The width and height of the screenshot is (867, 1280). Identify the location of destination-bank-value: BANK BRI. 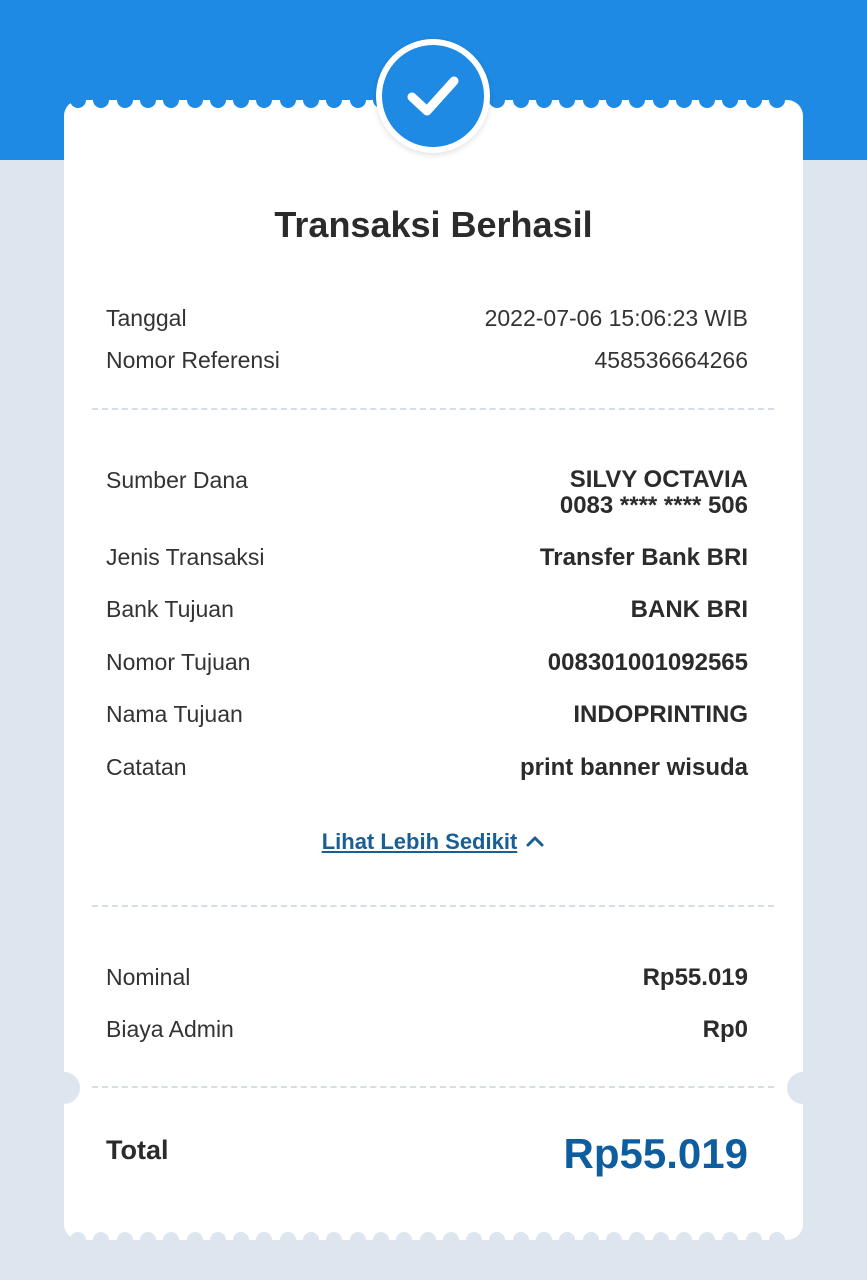
(689, 609).